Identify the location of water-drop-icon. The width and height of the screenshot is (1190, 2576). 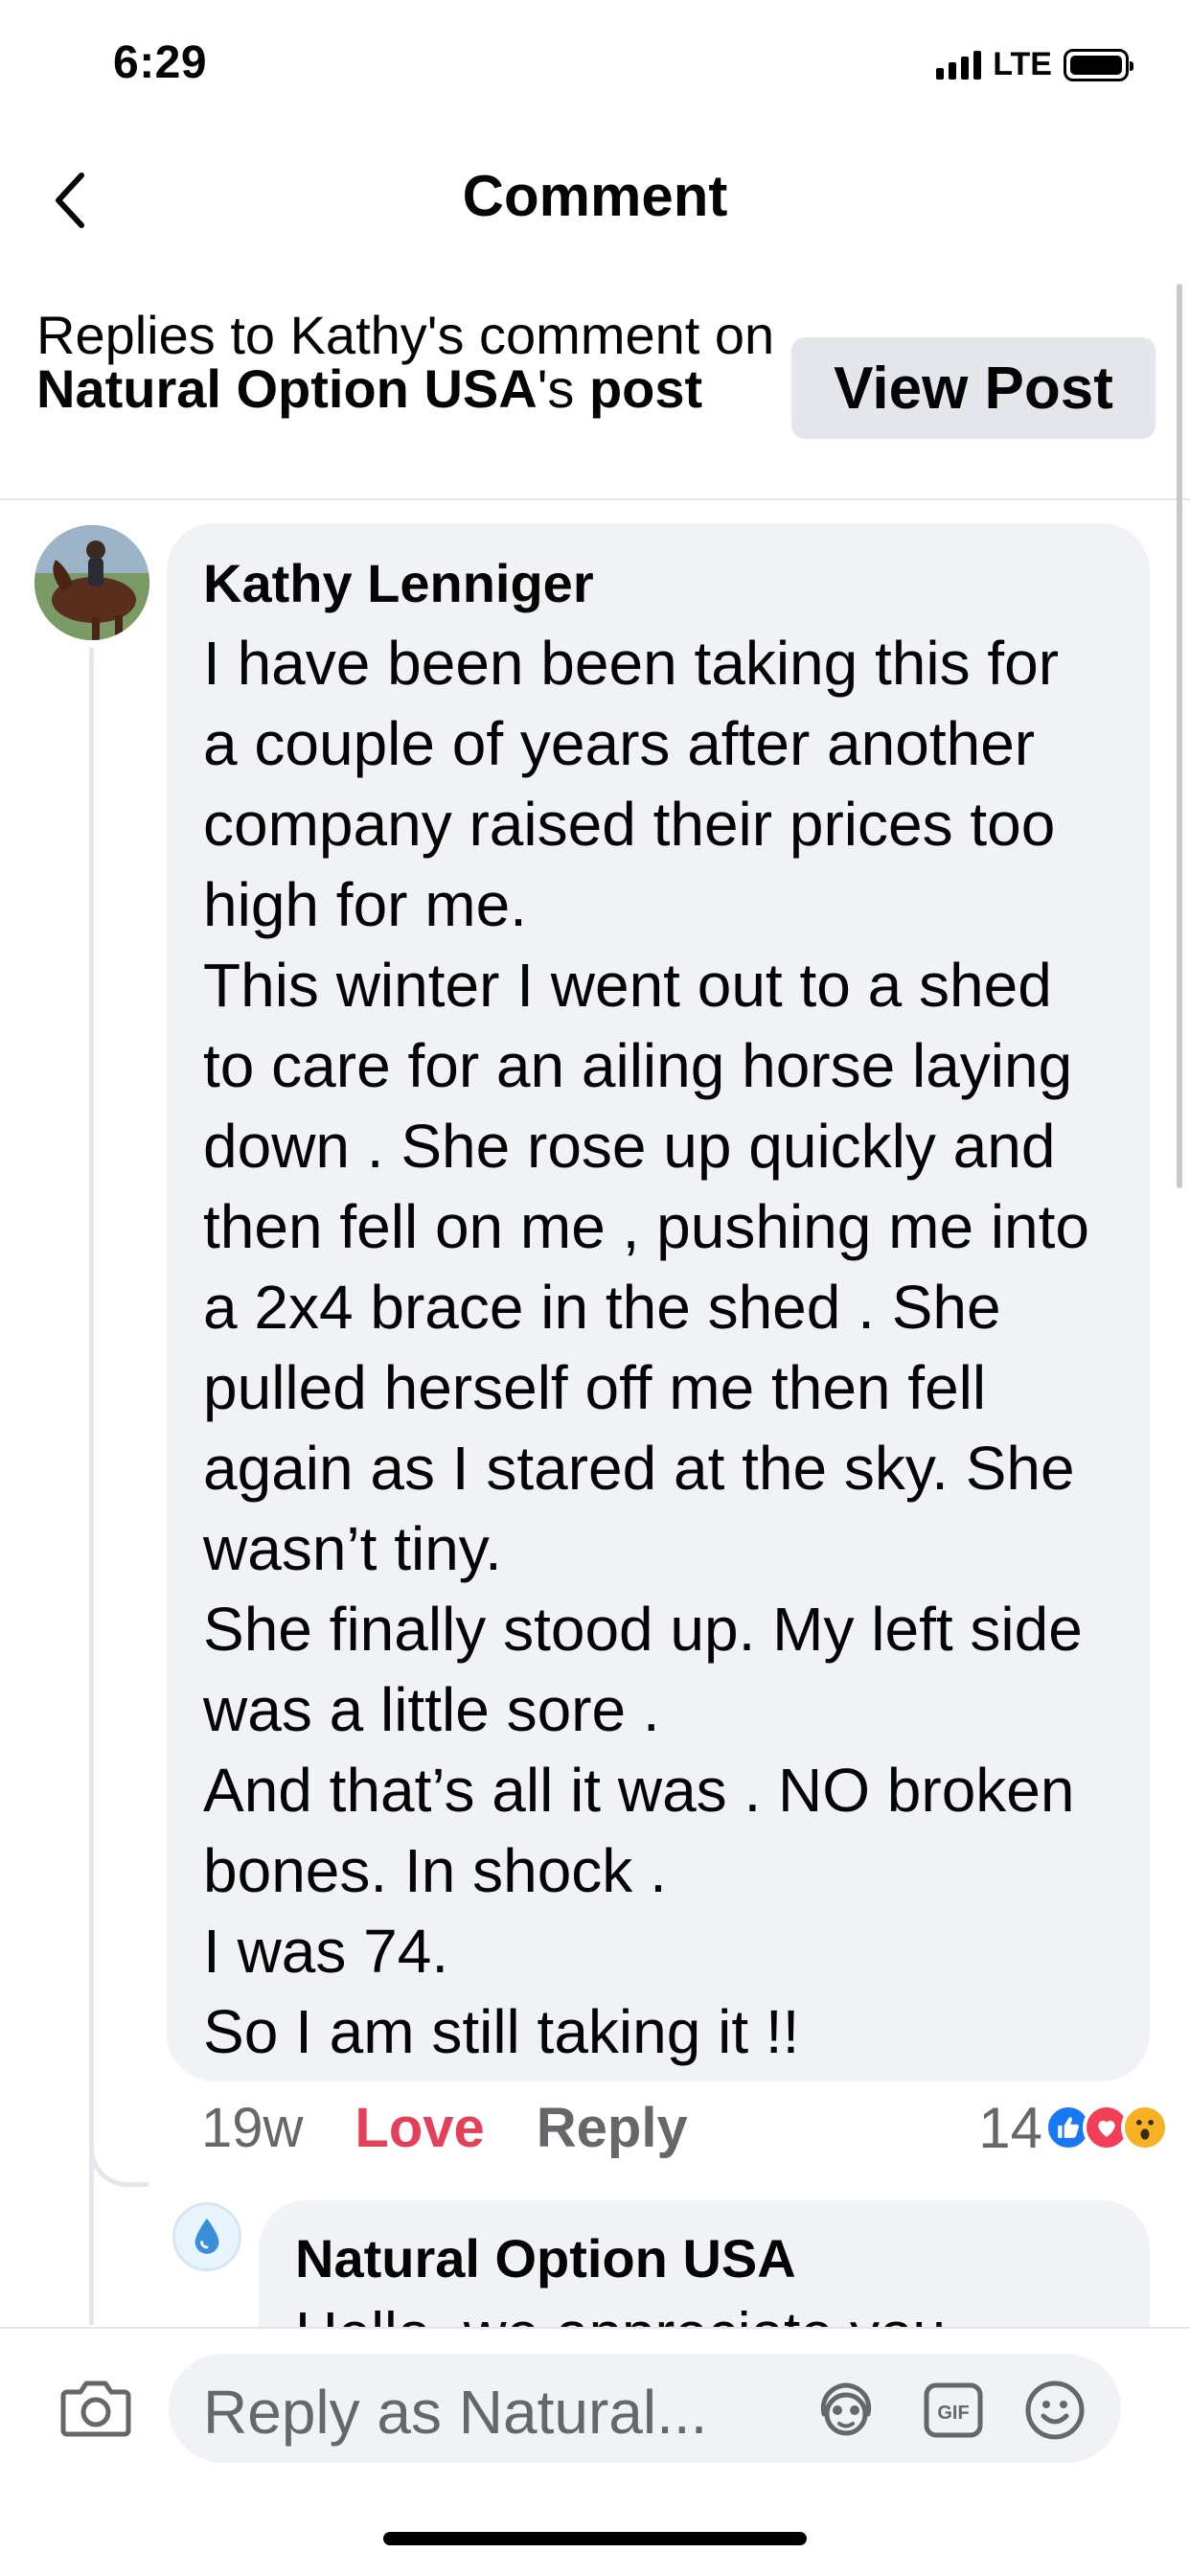
(207, 2236).